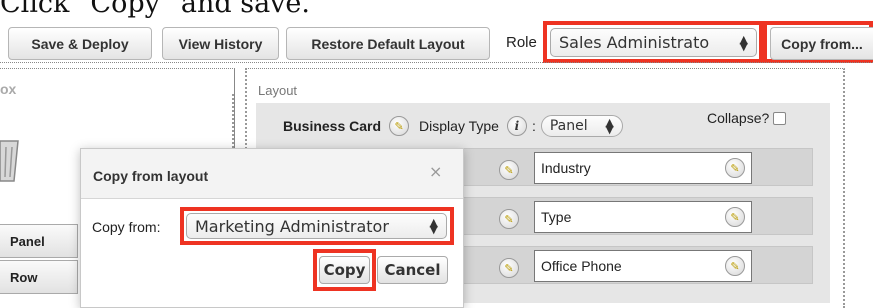 The image size is (873, 308). What do you see at coordinates (581, 266) in the screenshot?
I see `field-label: Office Phone` at bounding box center [581, 266].